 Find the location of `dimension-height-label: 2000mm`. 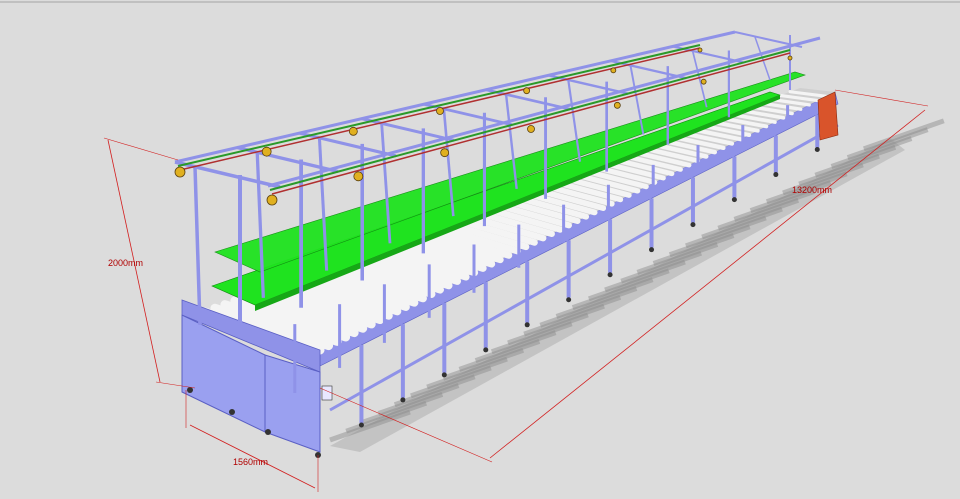

dimension-height-label: 2000mm is located at coordinates (125, 263).